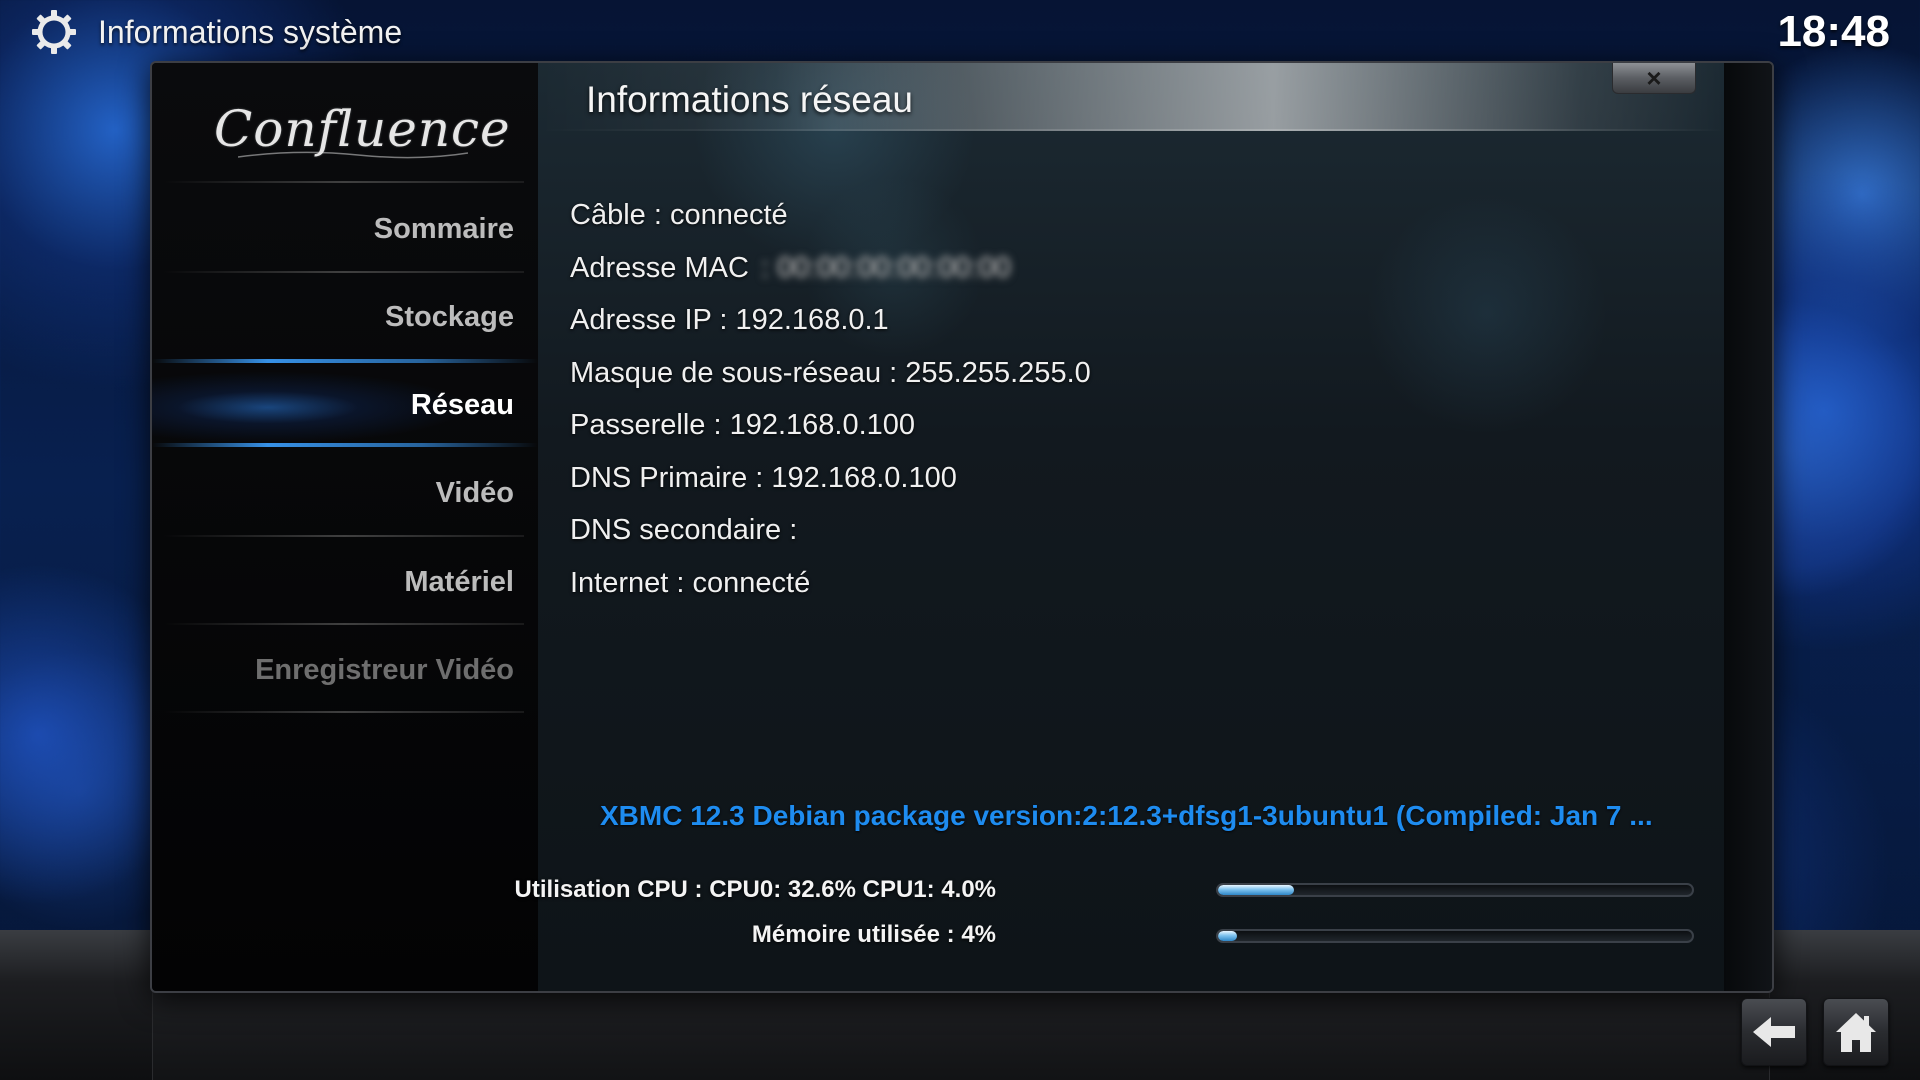 This screenshot has height=1080, width=1920. What do you see at coordinates (1748, 527) in the screenshot?
I see `dialog-right-edge` at bounding box center [1748, 527].